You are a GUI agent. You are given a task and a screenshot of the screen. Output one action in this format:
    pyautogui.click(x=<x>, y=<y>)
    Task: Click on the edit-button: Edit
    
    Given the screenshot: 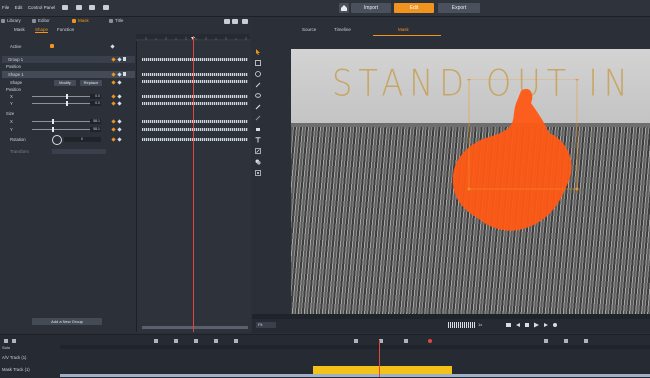 What is the action you would take?
    pyautogui.click(x=414, y=8)
    